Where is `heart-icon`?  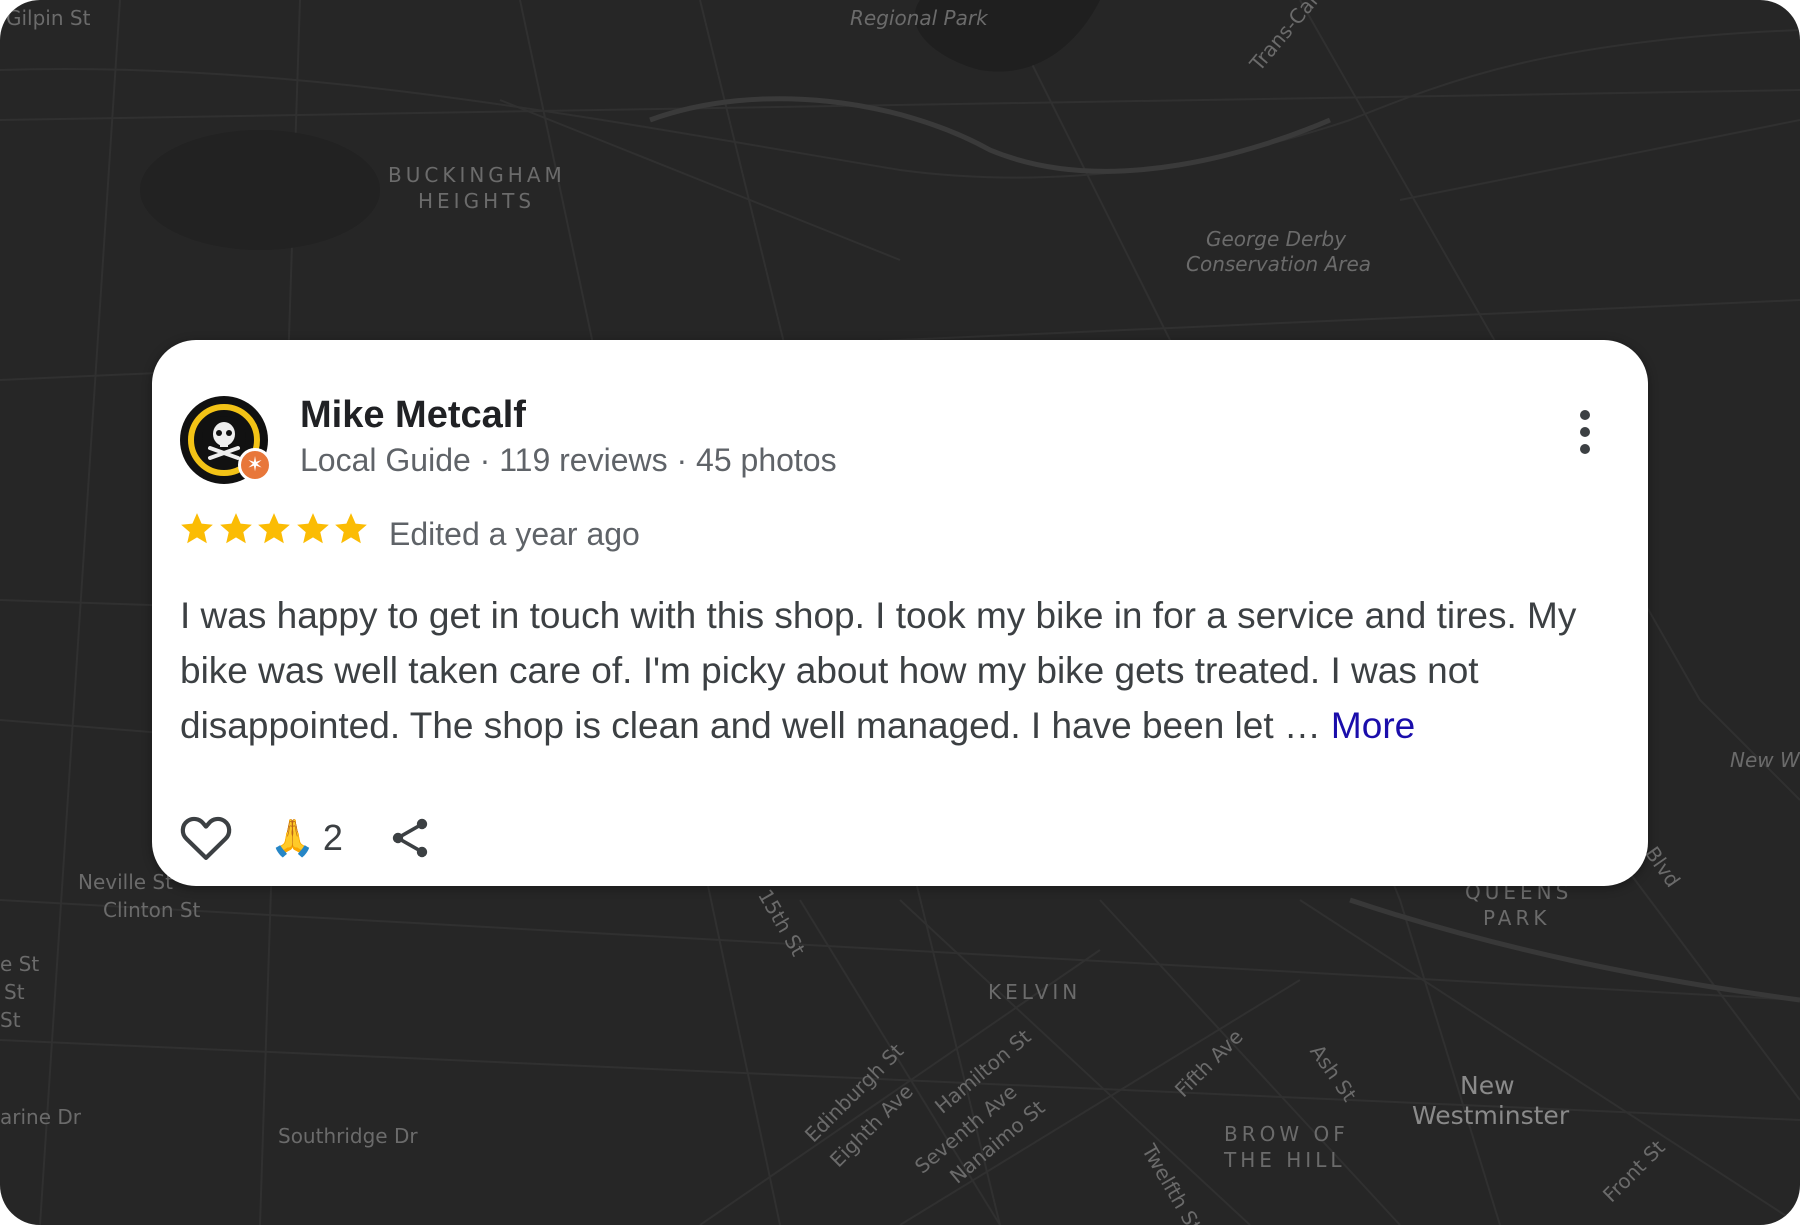 heart-icon is located at coordinates (206, 838).